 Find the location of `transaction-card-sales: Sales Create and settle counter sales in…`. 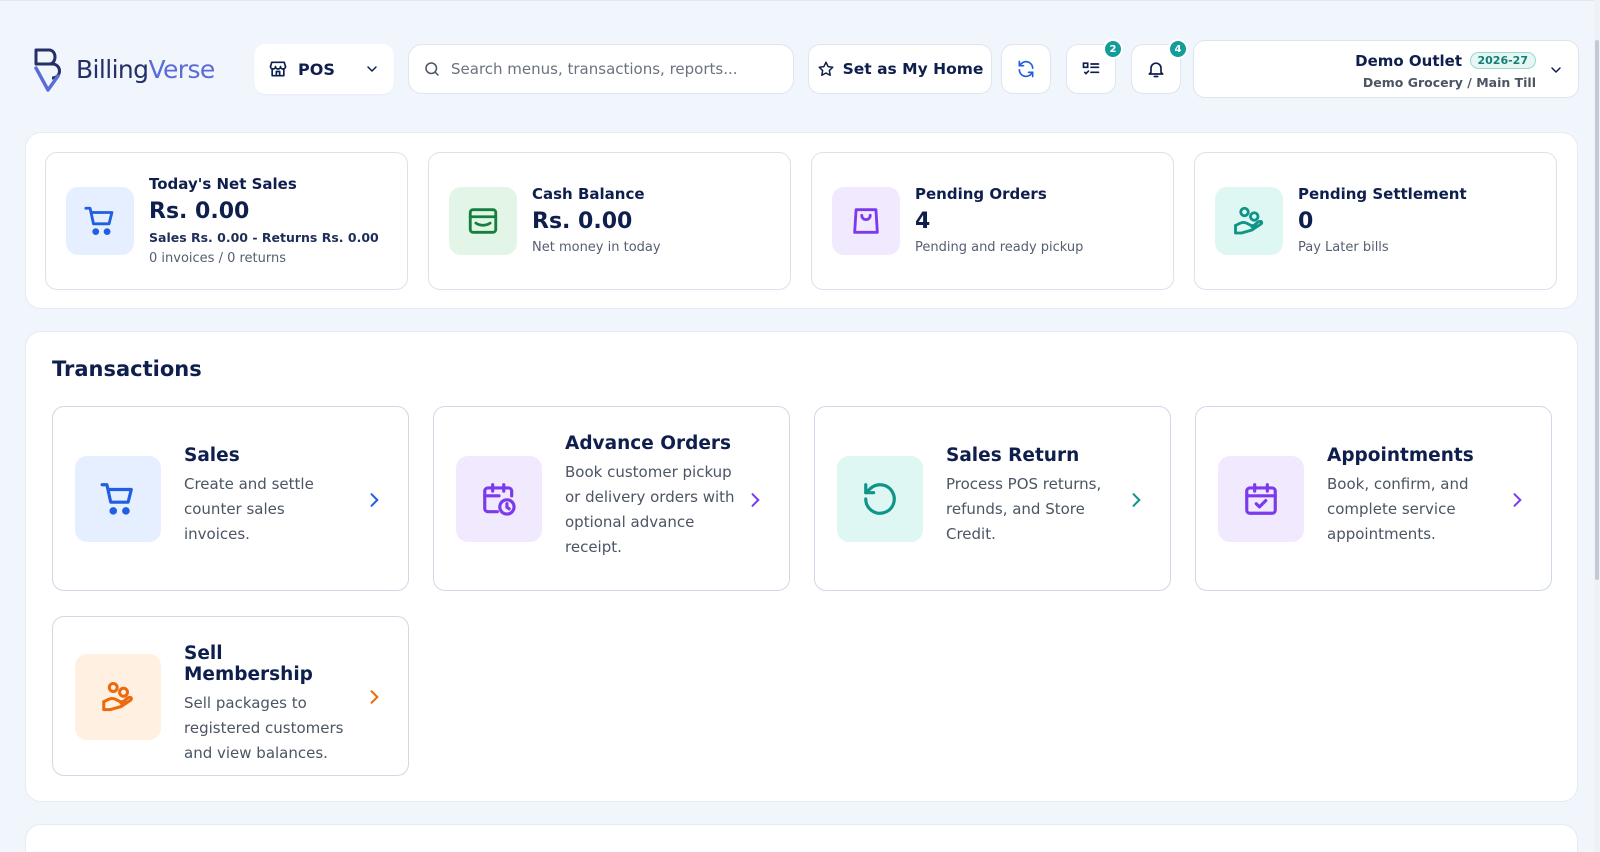

transaction-card-sales: Sales Create and settle counter sales in… is located at coordinates (230, 498).